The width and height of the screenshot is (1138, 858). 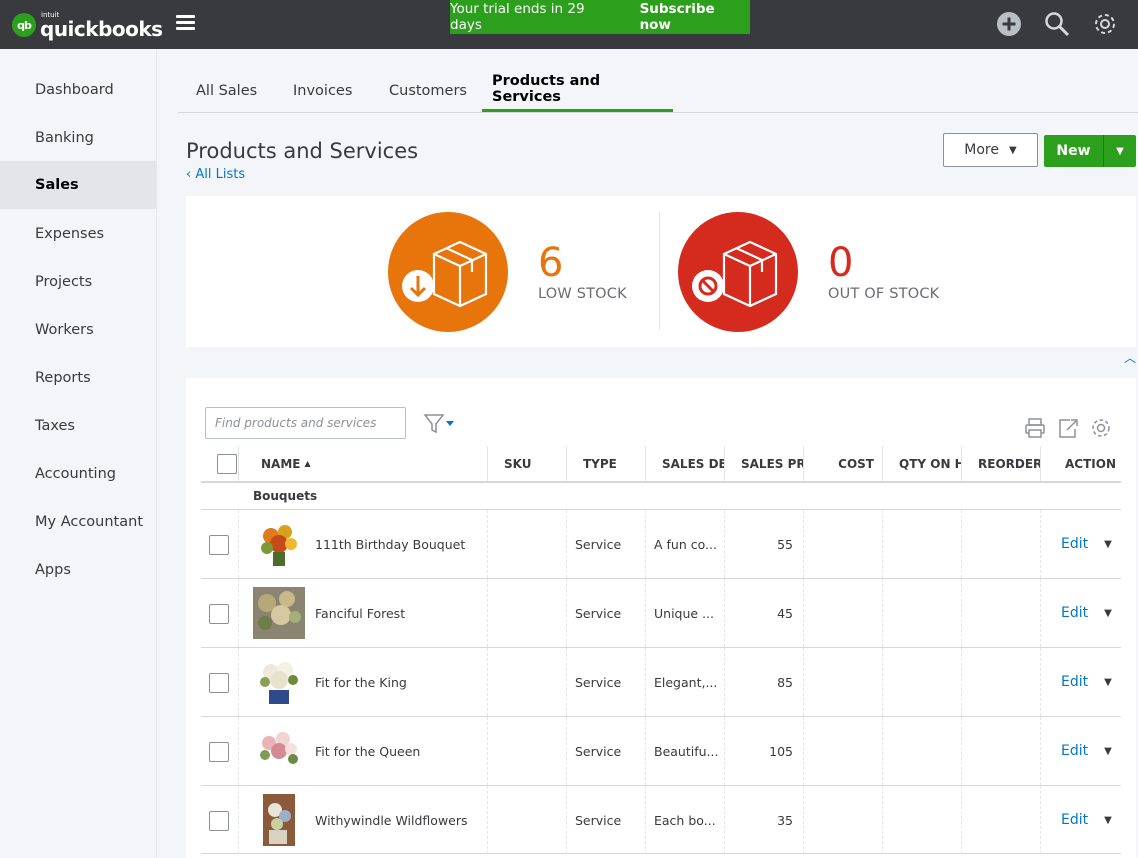 What do you see at coordinates (185, 23) in the screenshot?
I see `hamburger-menu-icon` at bounding box center [185, 23].